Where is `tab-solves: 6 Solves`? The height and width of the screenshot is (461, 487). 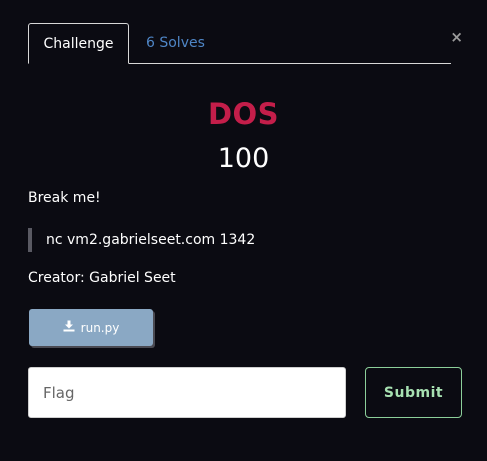 tab-solves: 6 Solves is located at coordinates (175, 43).